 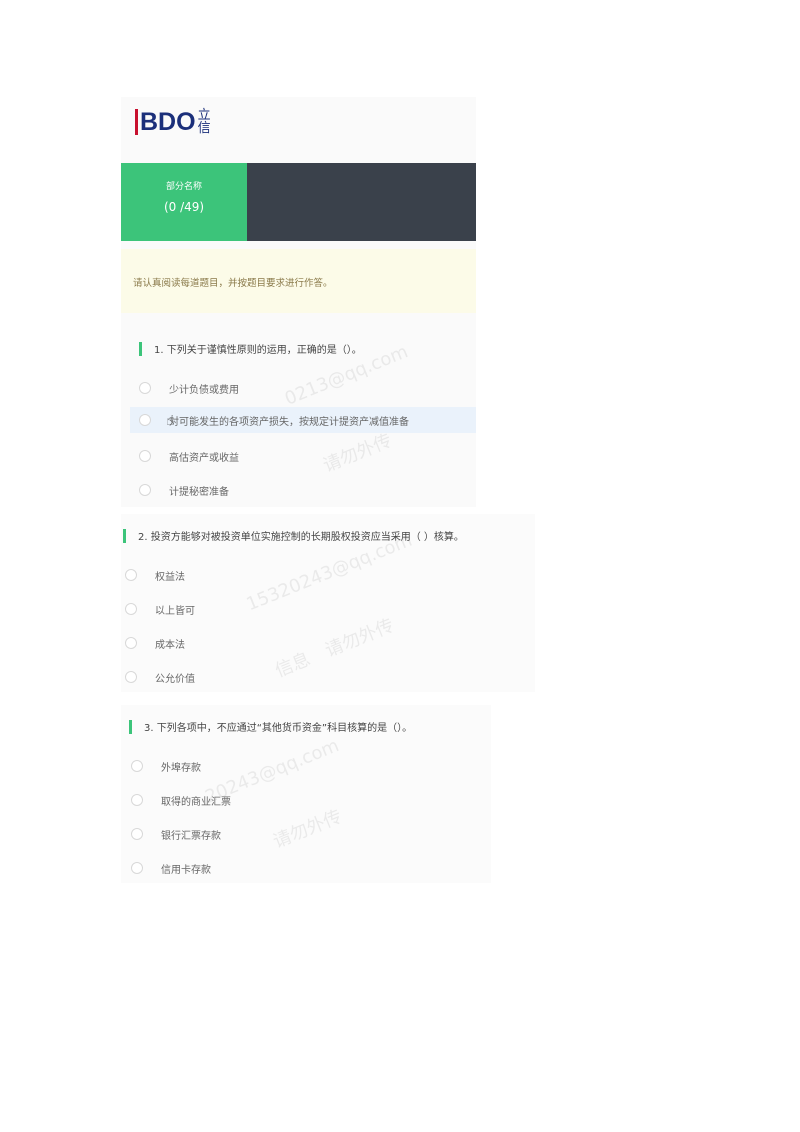 I want to click on q3-option-b: 取得的商业汇票, so click(x=281, y=800).